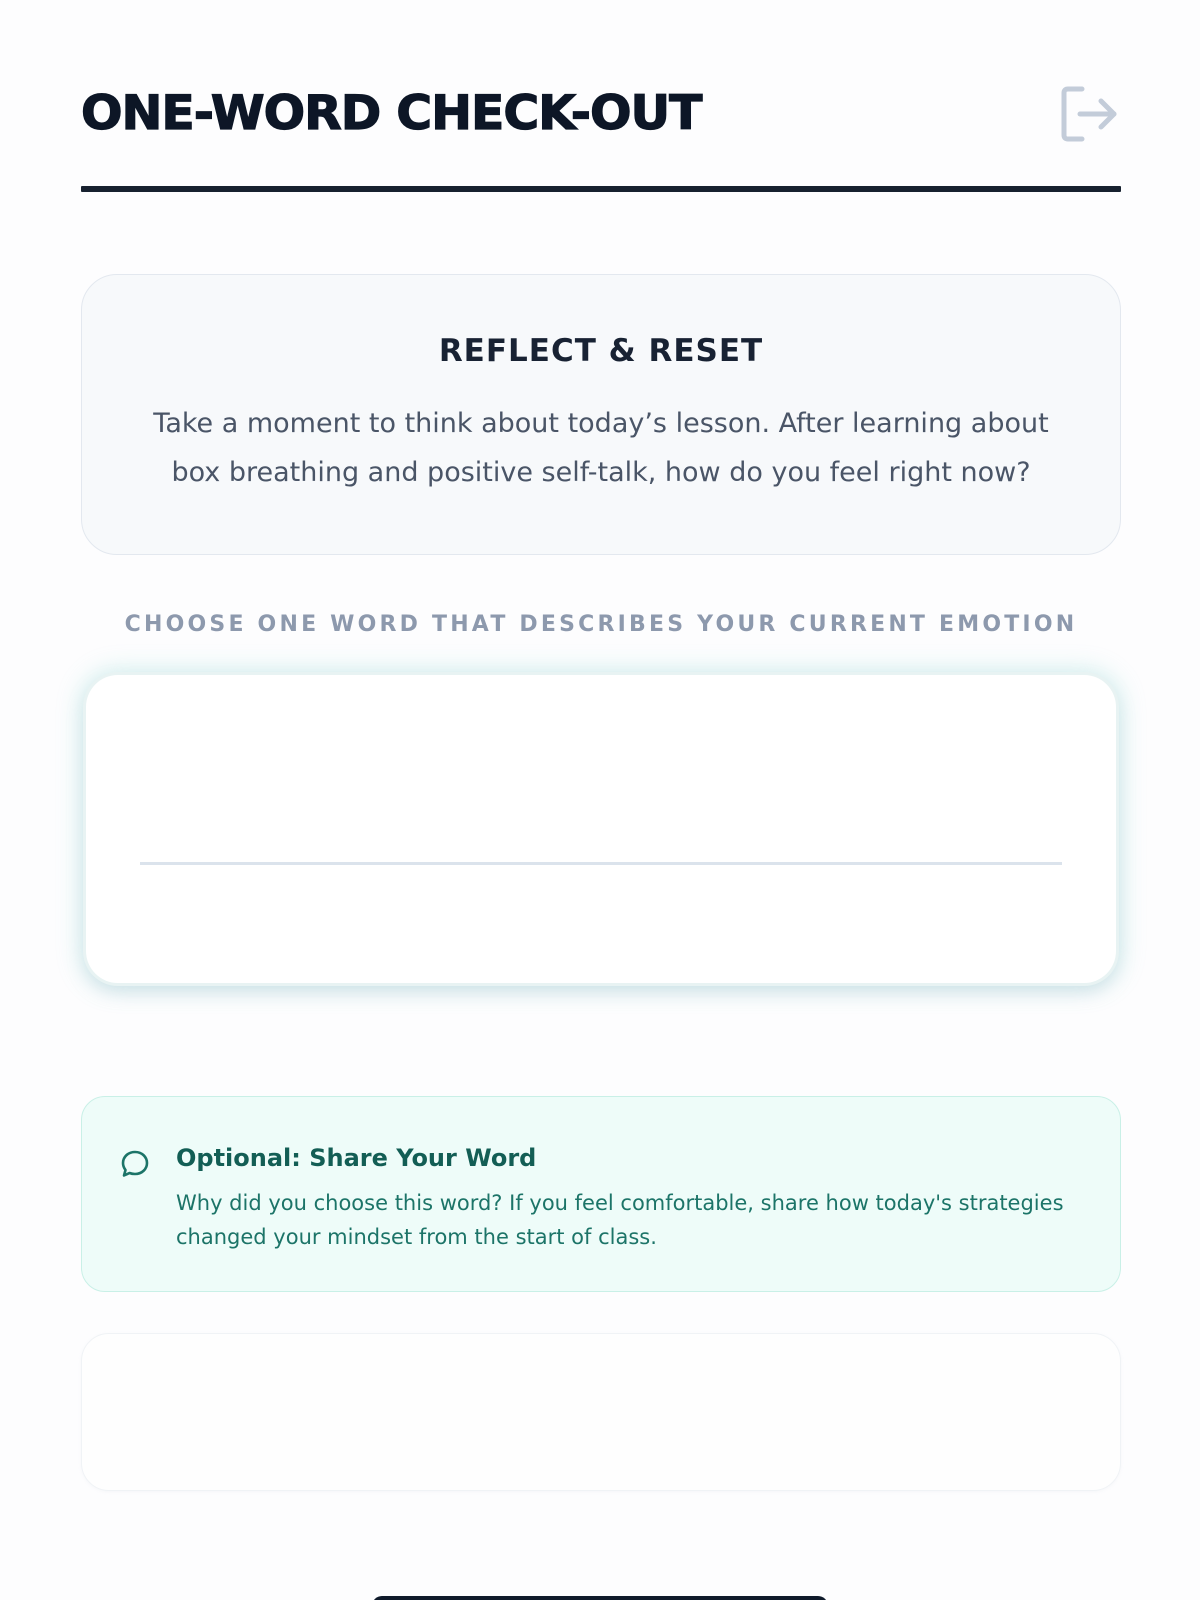 Image resolution: width=1200 pixels, height=1600 pixels. Describe the element at coordinates (356, 1158) in the screenshot. I see `share-title: Optional: Share Your Word` at that location.